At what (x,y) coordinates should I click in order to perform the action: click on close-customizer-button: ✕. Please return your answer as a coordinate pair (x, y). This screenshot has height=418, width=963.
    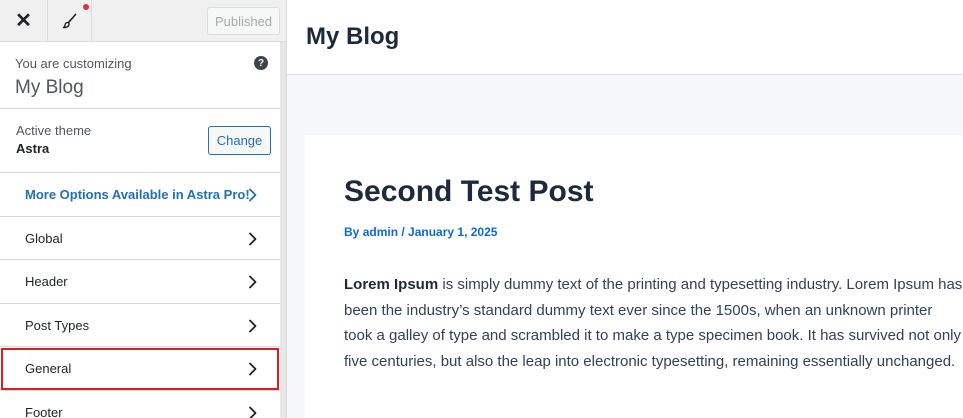
    Looking at the image, I should click on (24, 20).